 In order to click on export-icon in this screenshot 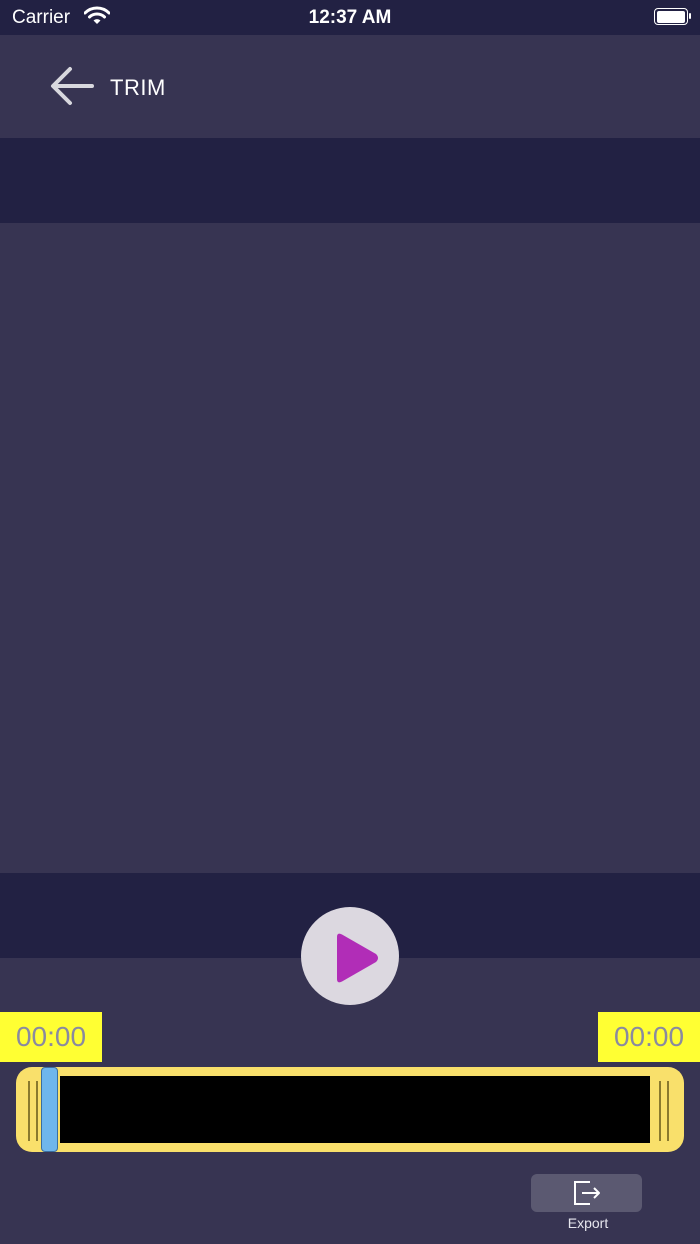, I will do `click(587, 1193)`.